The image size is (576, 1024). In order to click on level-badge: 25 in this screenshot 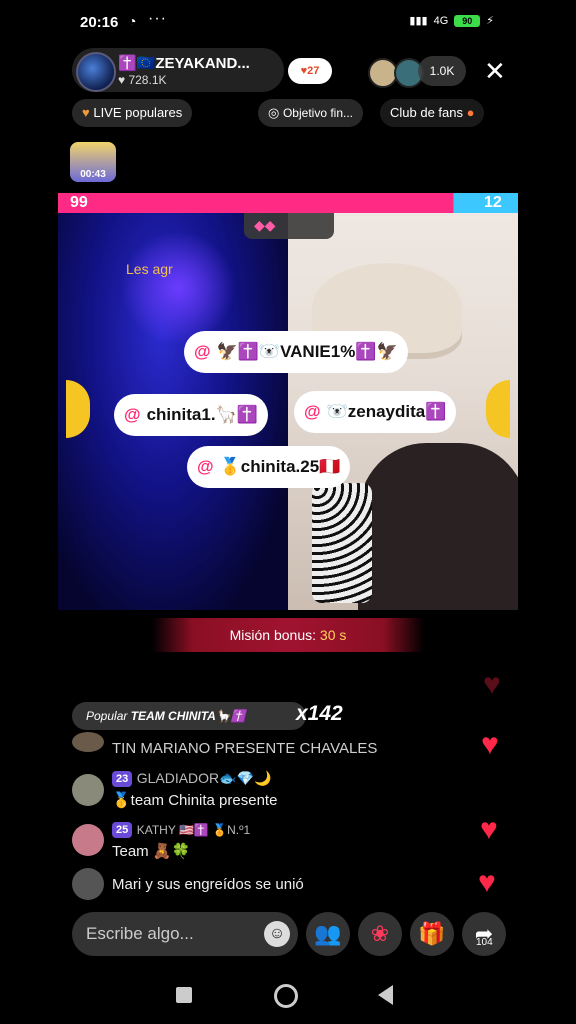, I will do `click(122, 829)`.